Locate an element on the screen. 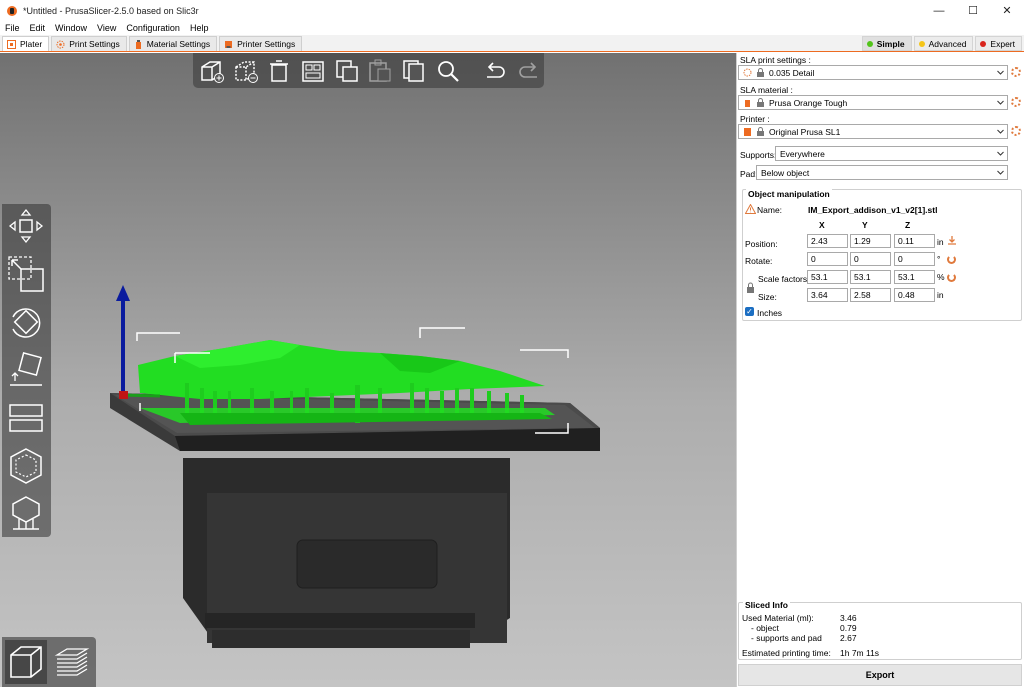 The height and width of the screenshot is (687, 1024). tab-plater-label: Plater is located at coordinates (31, 44).